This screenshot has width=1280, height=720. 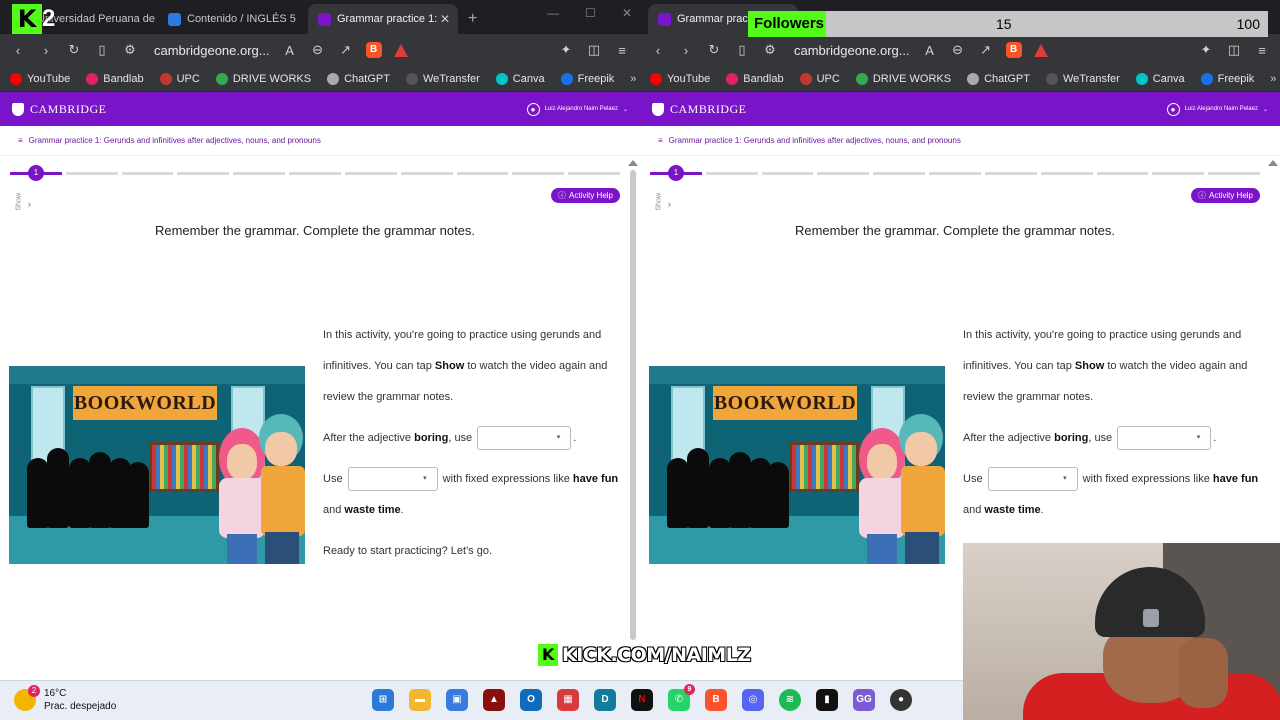 I want to click on start-icon: ⊞, so click(x=383, y=700).